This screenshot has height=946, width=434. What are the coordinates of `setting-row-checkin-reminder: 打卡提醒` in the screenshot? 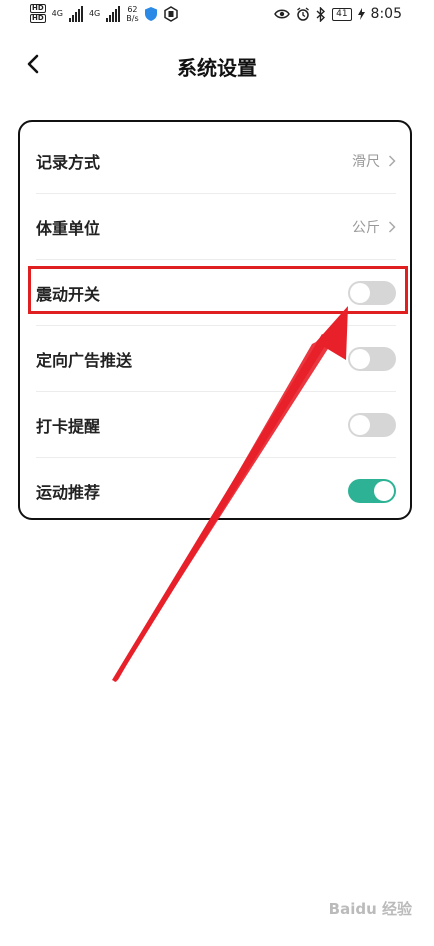 It's located at (216, 425).